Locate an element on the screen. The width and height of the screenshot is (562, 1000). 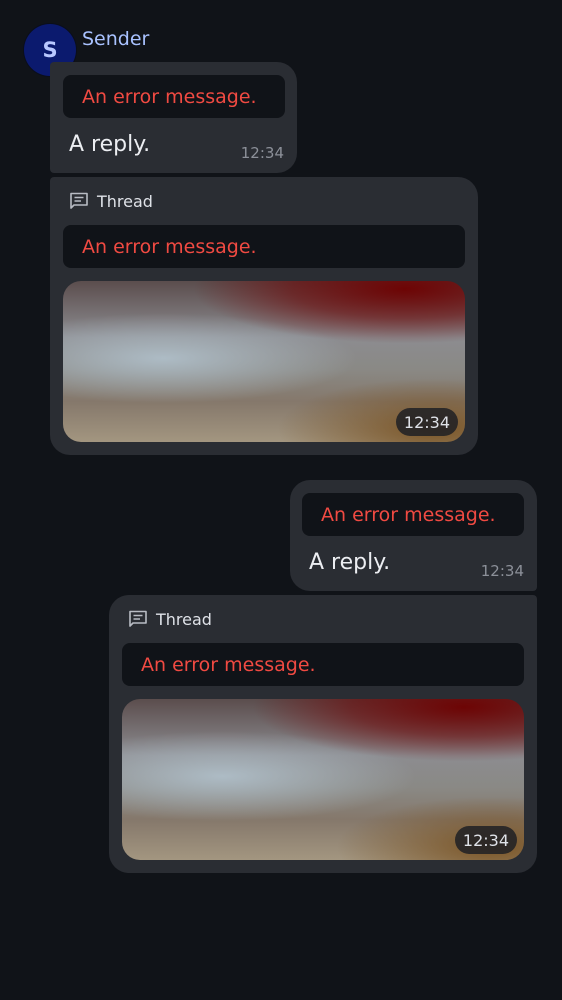
outgoing-reply-bubble: An error message. A reply. 12:34 is located at coordinates (413, 535).